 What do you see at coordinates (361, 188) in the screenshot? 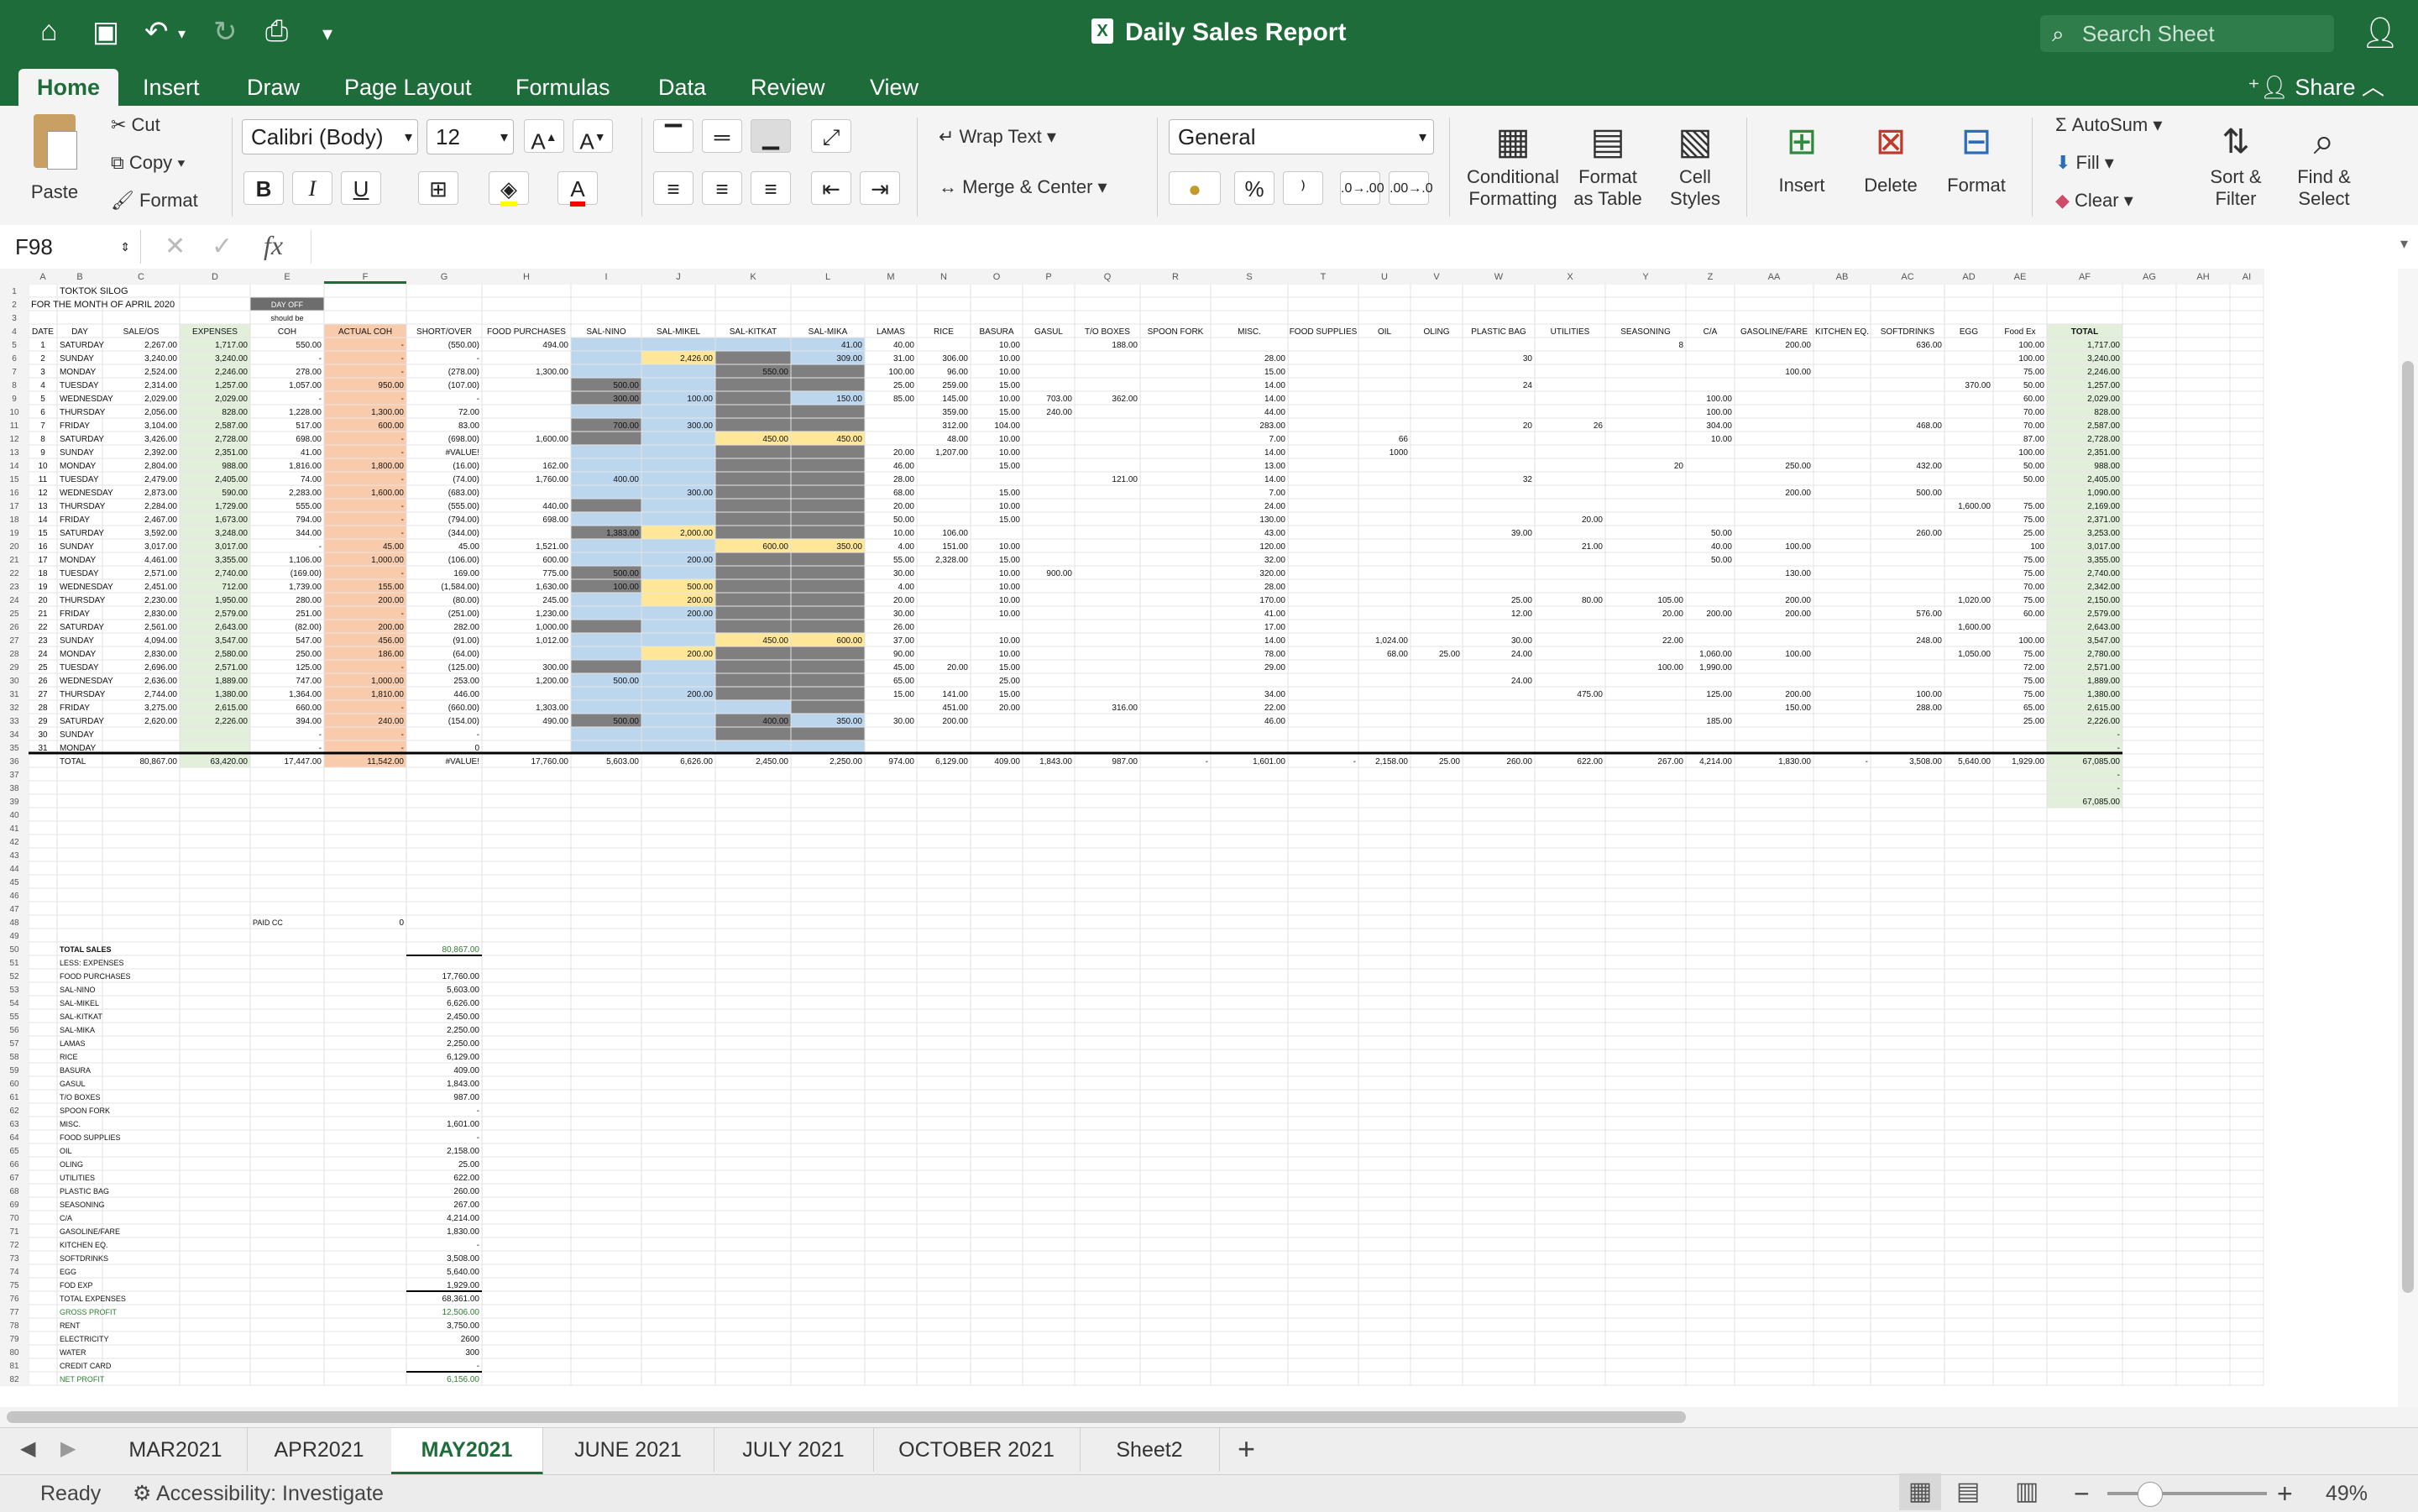
I see `underline-button: U` at bounding box center [361, 188].